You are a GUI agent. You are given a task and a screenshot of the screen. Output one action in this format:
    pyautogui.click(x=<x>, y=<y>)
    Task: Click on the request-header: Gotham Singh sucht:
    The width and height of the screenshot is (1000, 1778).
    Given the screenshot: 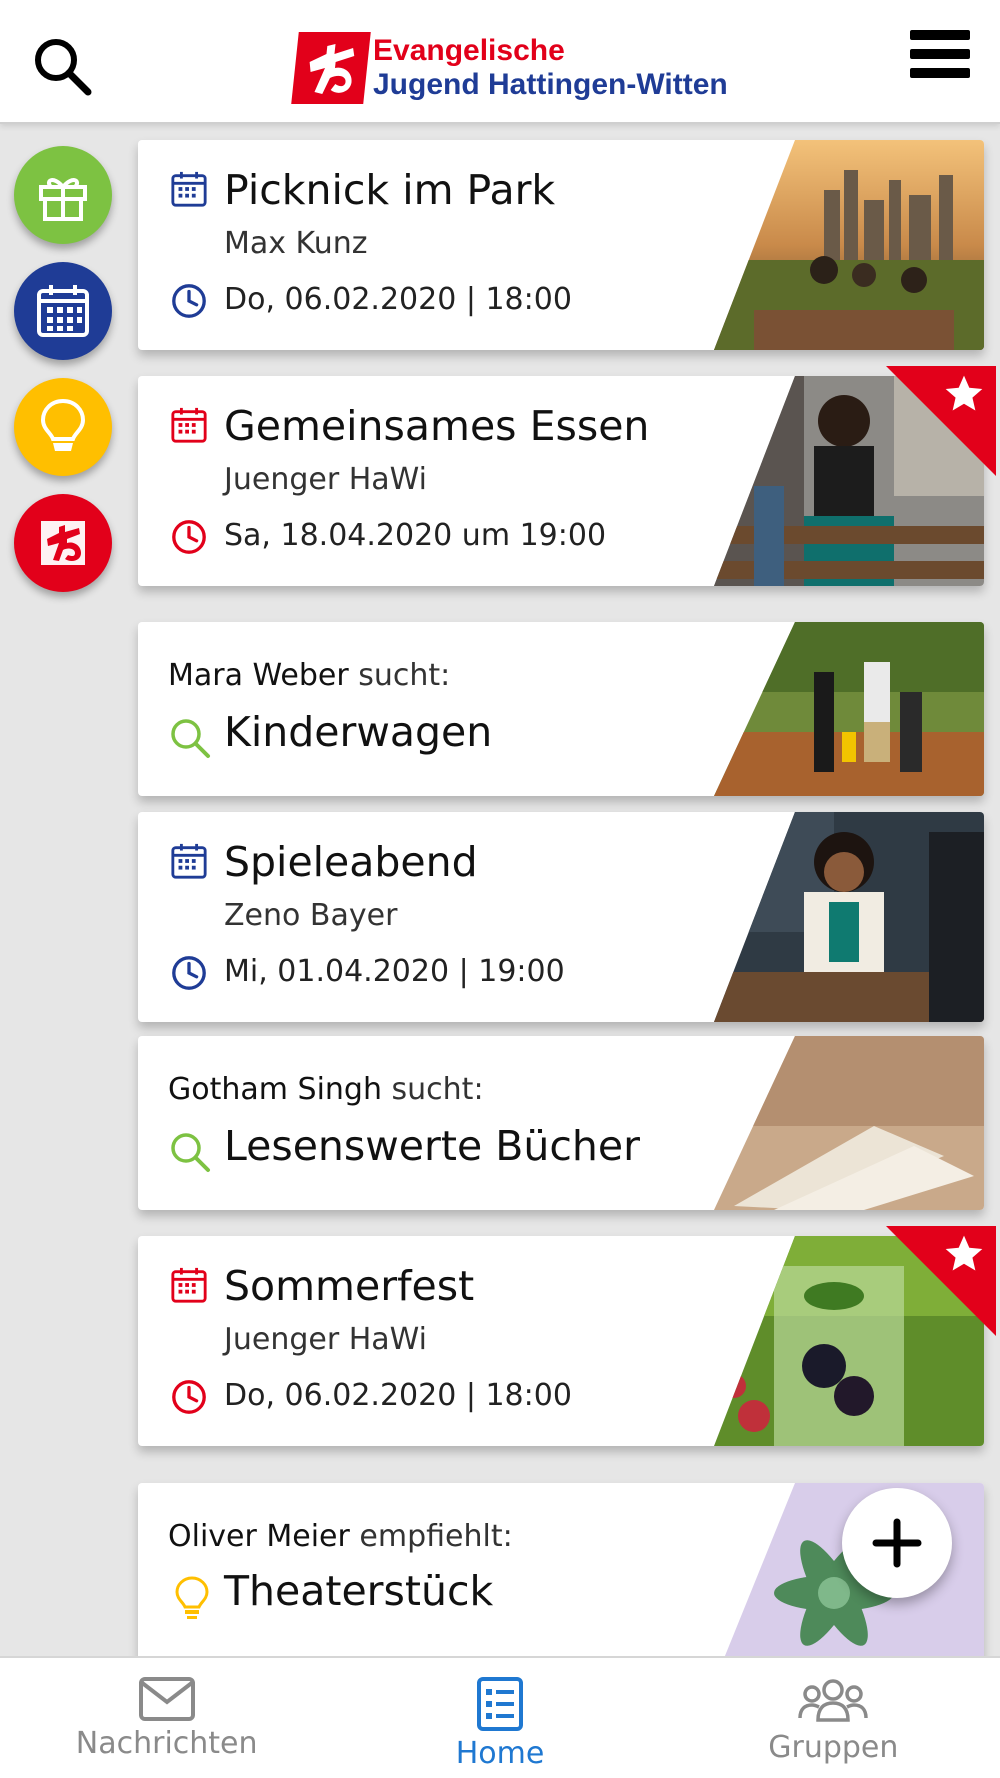 What is the action you would take?
    pyautogui.click(x=326, y=1089)
    